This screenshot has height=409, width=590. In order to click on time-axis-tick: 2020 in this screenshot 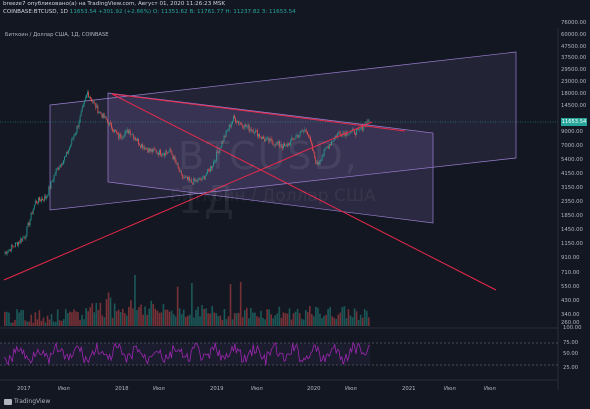, I will do `click(314, 389)`.